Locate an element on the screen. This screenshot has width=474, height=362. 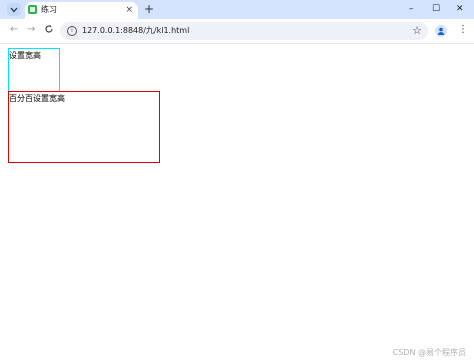
back-button: ← is located at coordinates (14, 30).